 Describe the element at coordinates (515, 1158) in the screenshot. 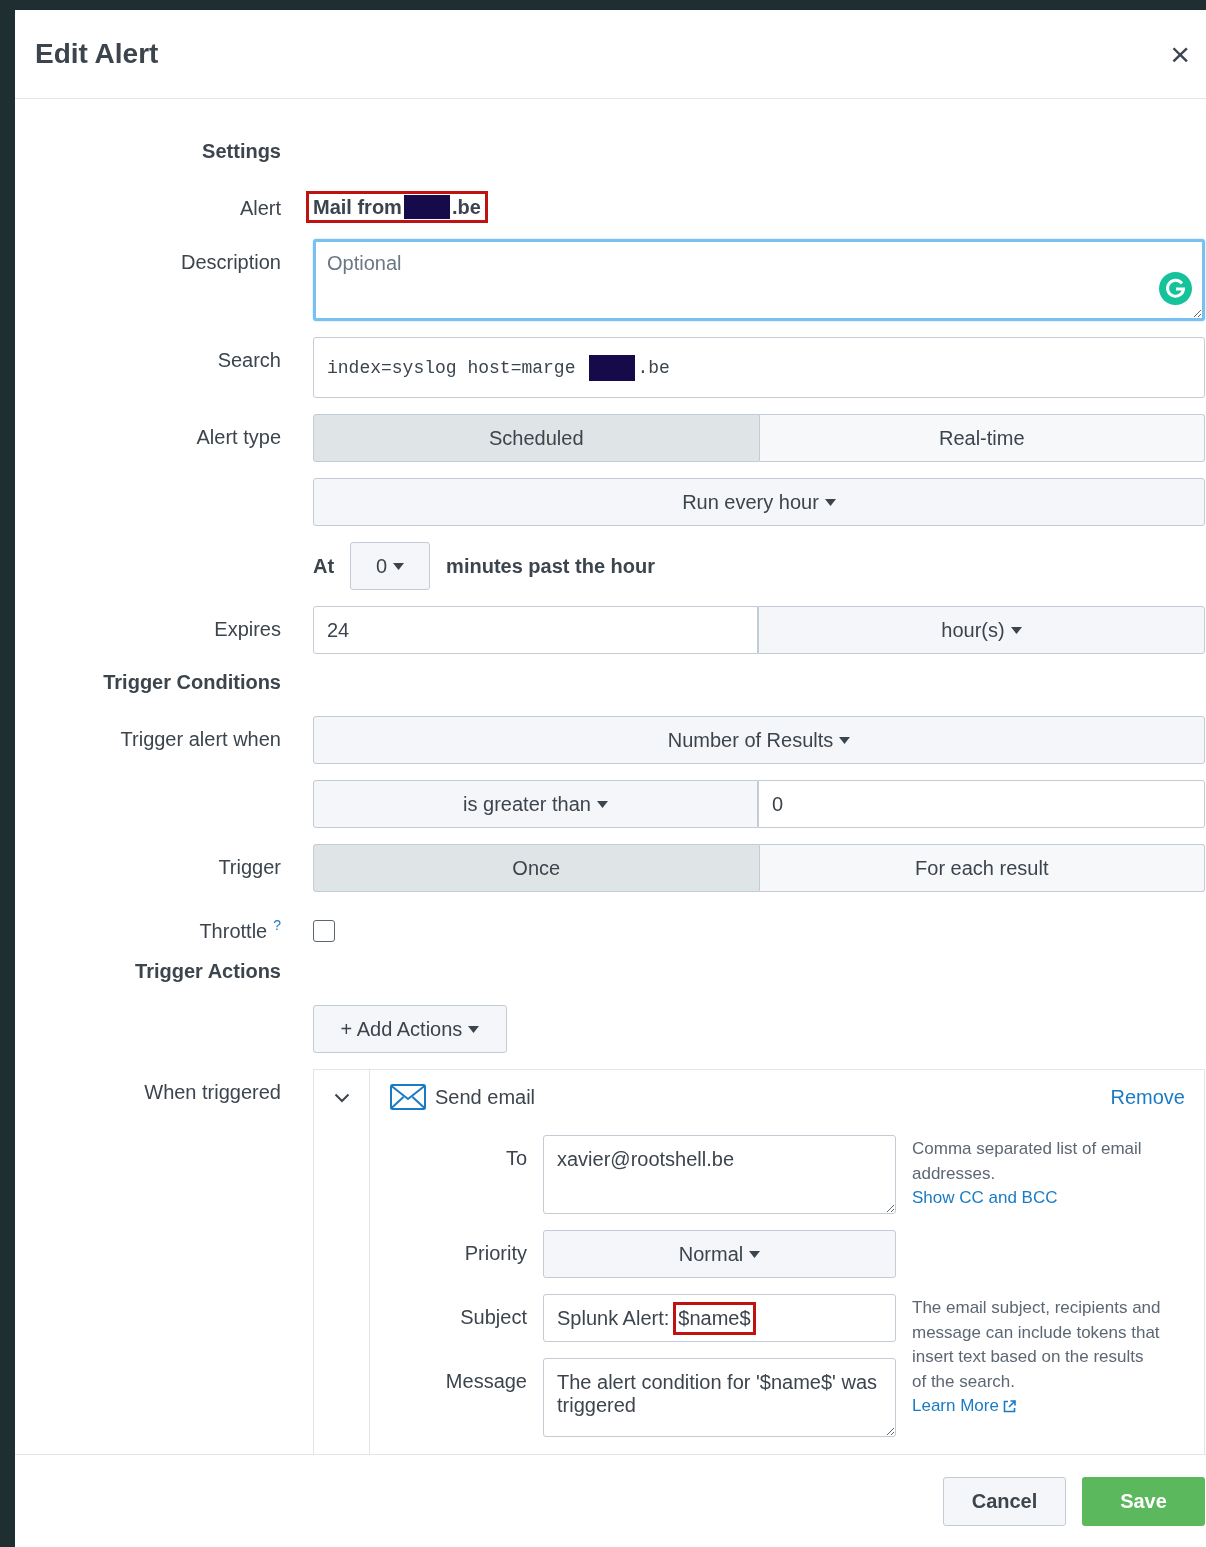

I see `field-label: To` at that location.